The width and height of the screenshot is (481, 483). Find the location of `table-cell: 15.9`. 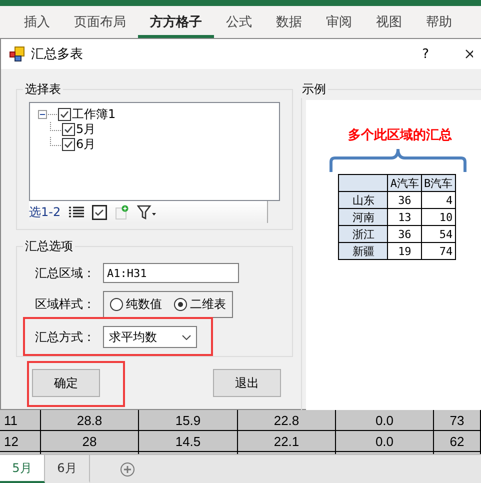

table-cell: 15.9 is located at coordinates (188, 420).